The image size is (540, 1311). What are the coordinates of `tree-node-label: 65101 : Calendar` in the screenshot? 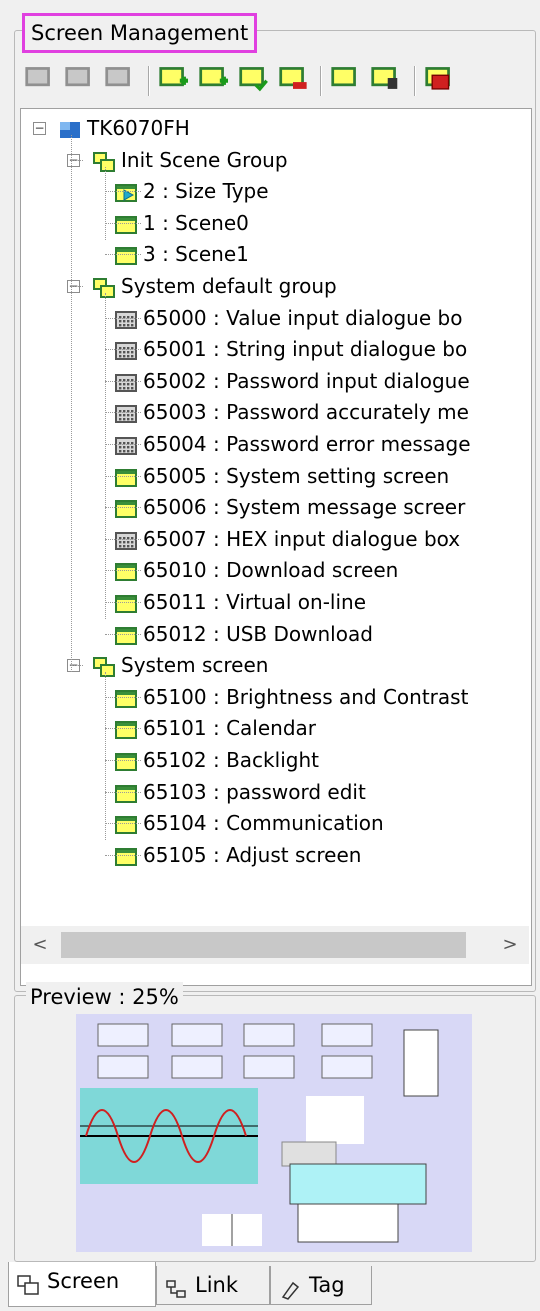 It's located at (230, 728).